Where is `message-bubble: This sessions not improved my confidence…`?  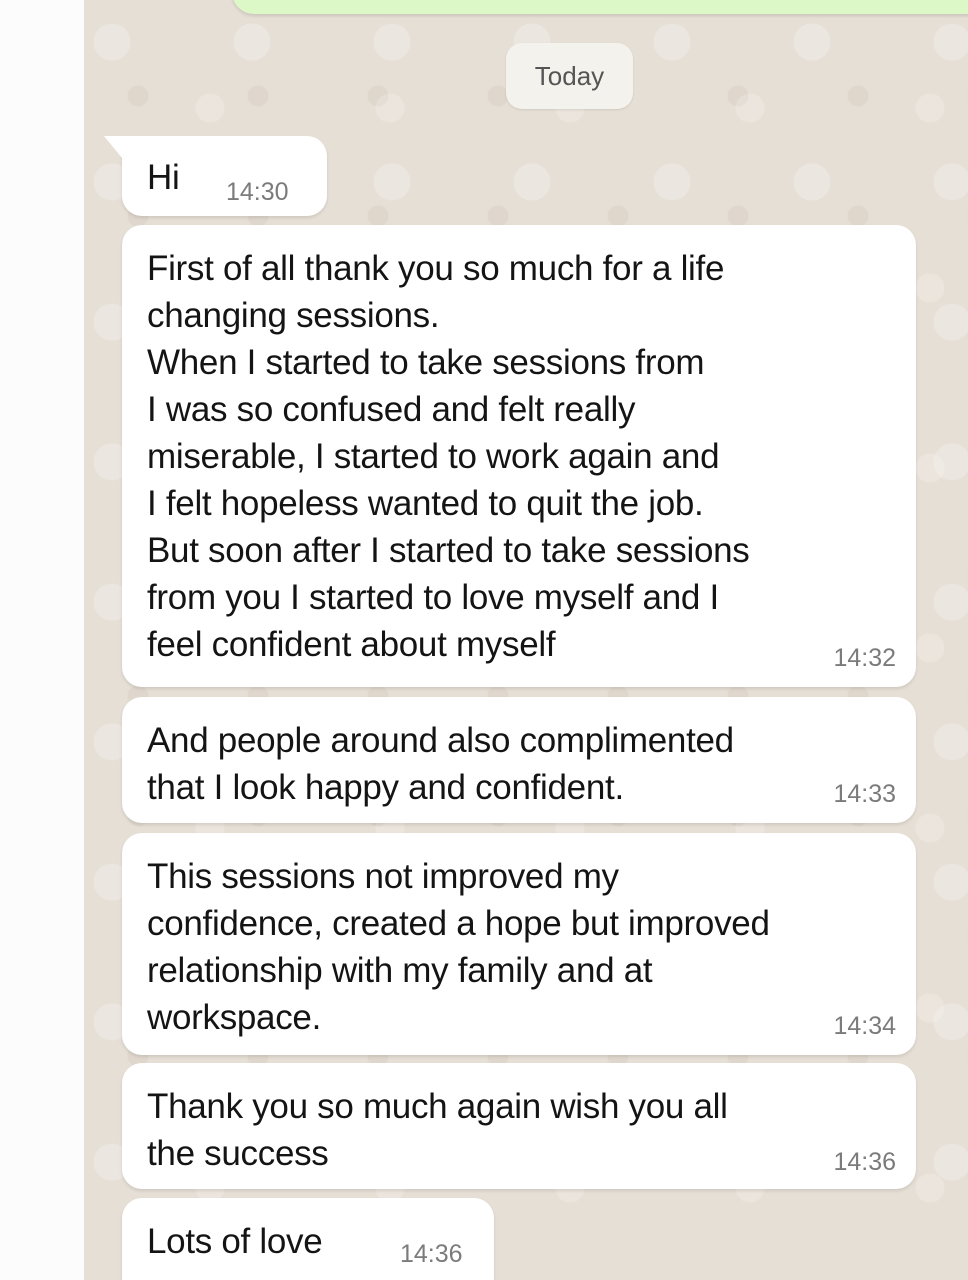 message-bubble: This sessions not improved my confidence… is located at coordinates (519, 944).